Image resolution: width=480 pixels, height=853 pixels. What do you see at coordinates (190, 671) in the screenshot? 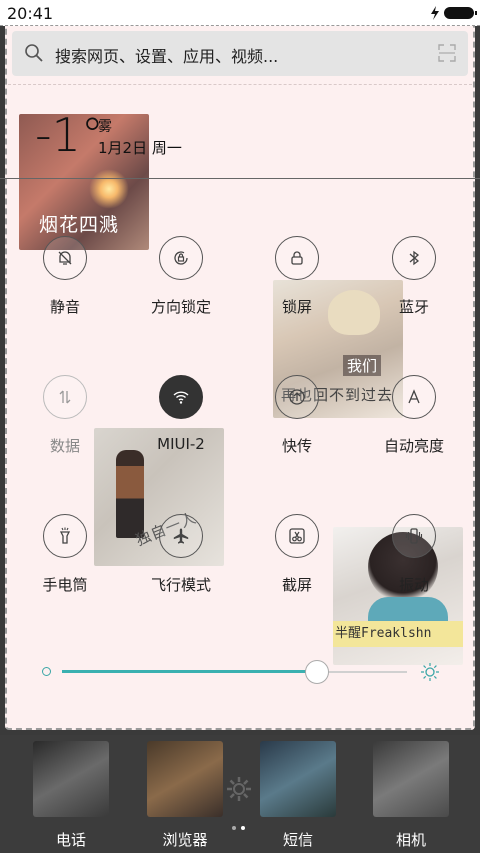
I see `brightness-fill` at bounding box center [190, 671].